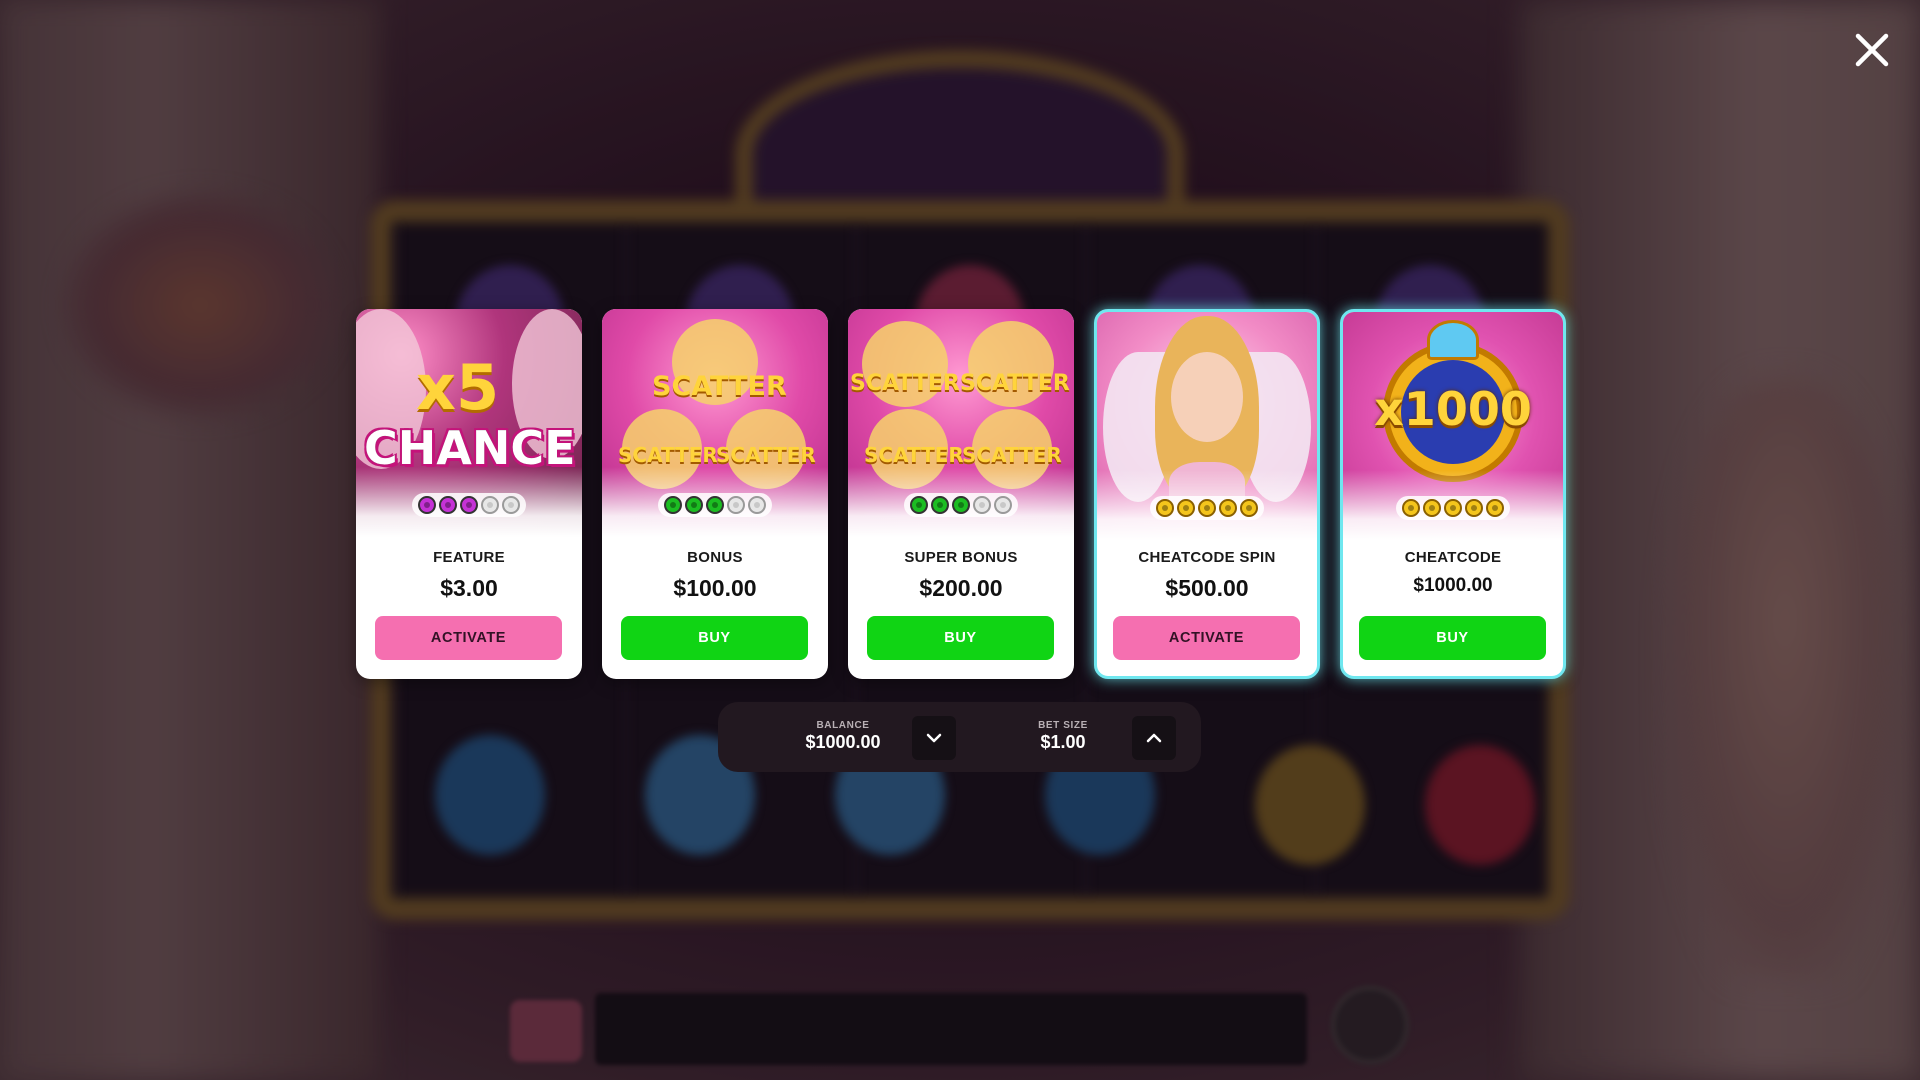 This screenshot has width=1920, height=1080. I want to click on bet-size-value: $1.00, so click(1063, 742).